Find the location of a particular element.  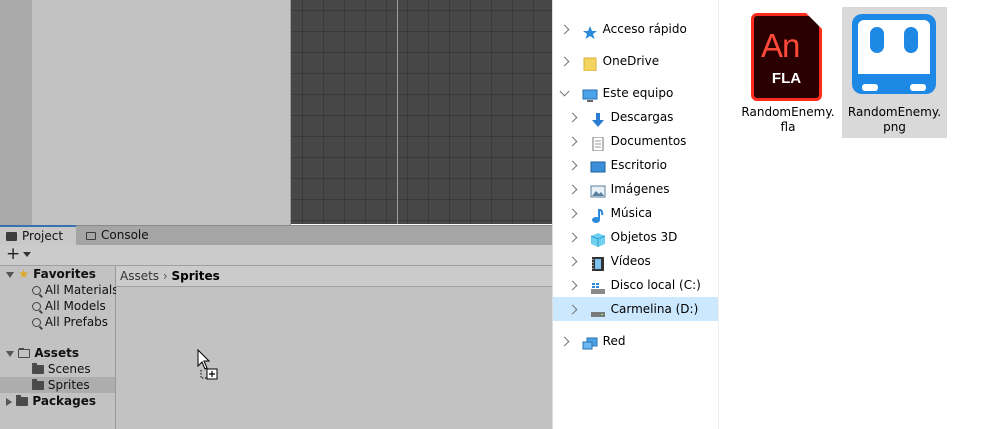

nav-item-music: Música is located at coordinates (636, 213).